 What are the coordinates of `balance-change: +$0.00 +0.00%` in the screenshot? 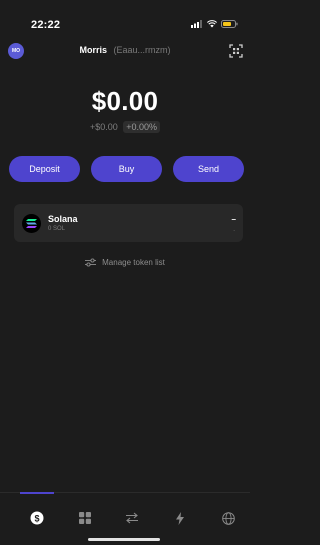 It's located at (125, 127).